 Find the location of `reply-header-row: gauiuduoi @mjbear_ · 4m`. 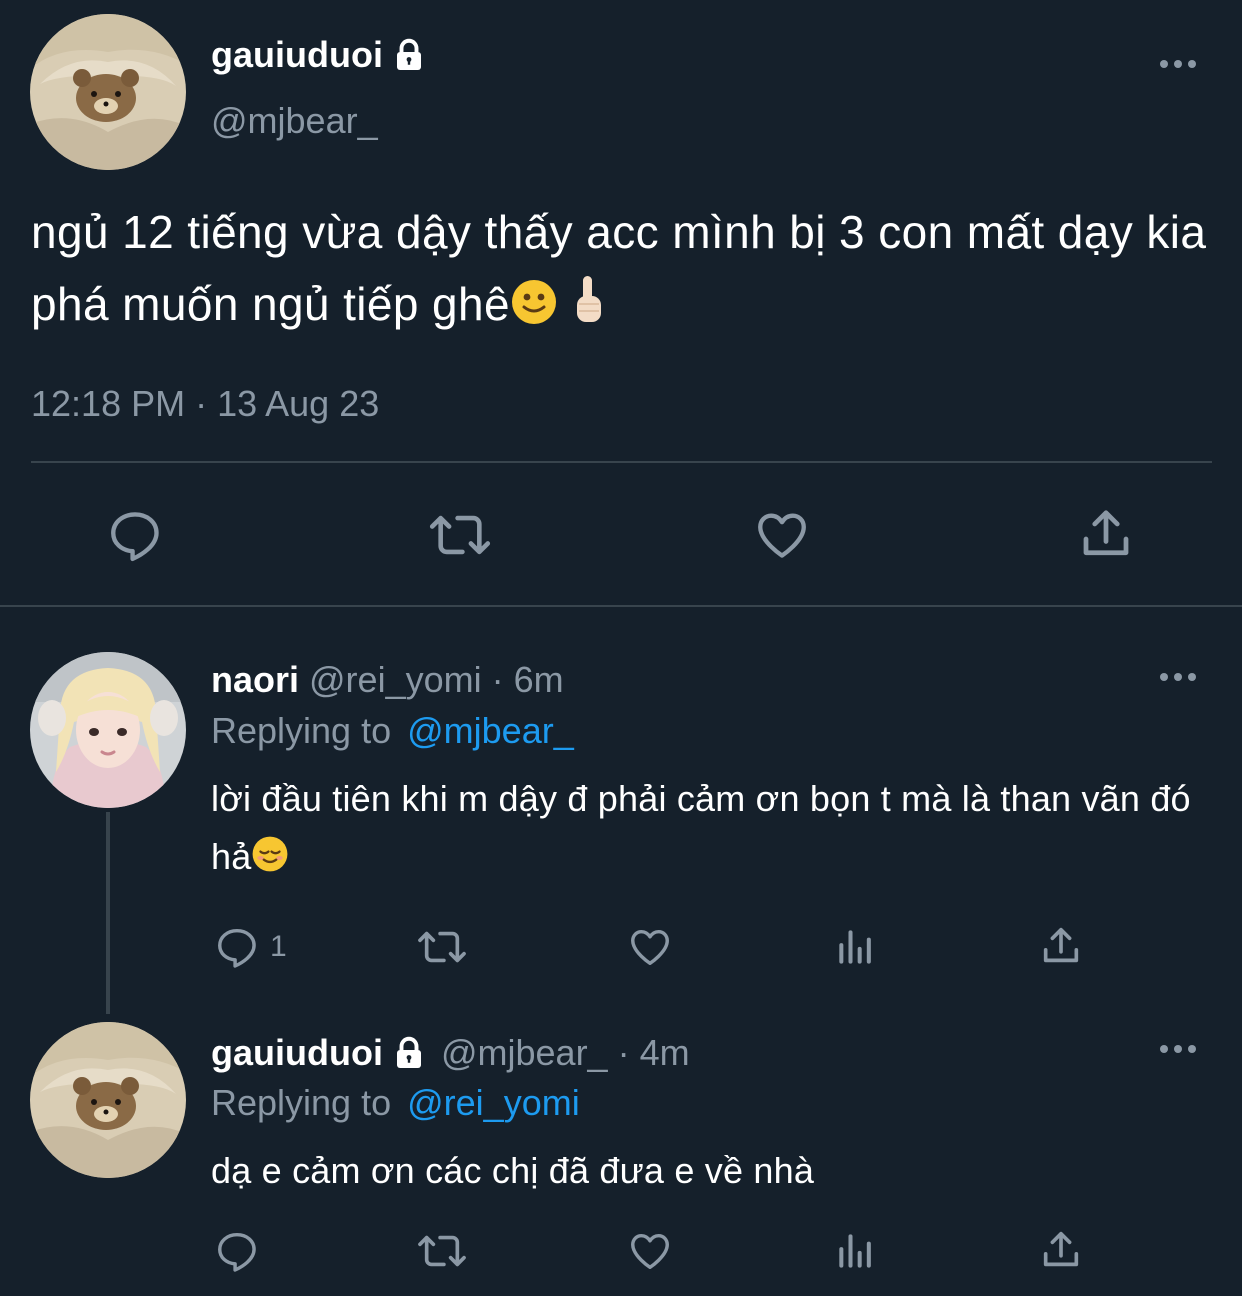

reply-header-row: gauiuduoi @mjbear_ · 4m is located at coordinates (450, 1053).